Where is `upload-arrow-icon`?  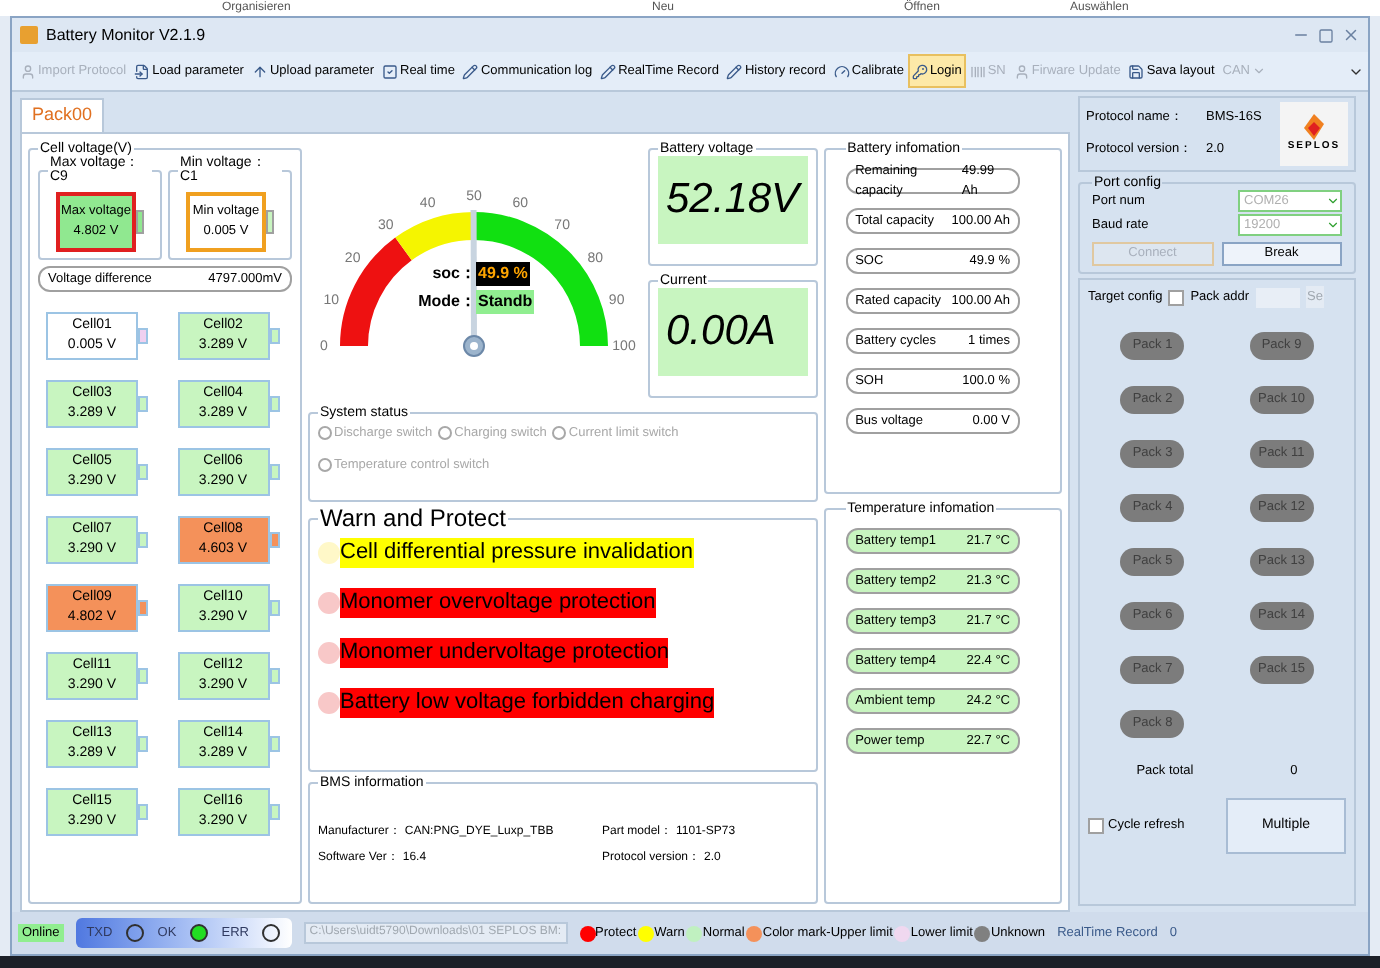
upload-arrow-icon is located at coordinates (259, 71).